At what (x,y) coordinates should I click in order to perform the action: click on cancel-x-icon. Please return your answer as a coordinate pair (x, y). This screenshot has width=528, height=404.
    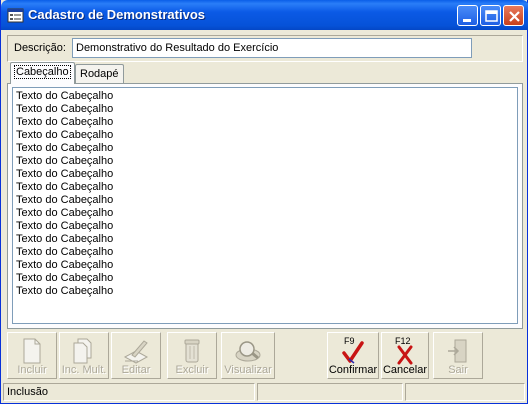
    Looking at the image, I should click on (405, 355).